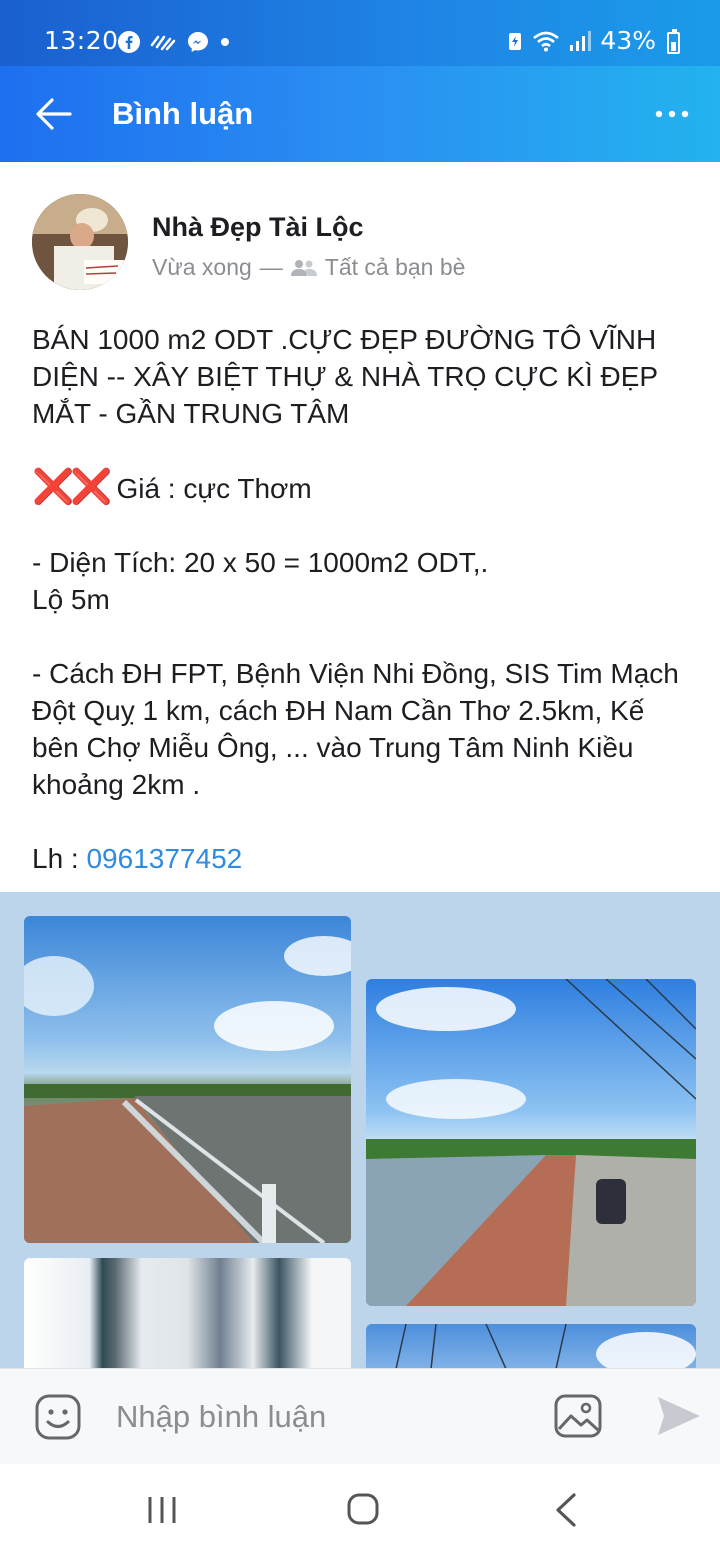 Image resolution: width=720 pixels, height=1560 pixels. What do you see at coordinates (202, 267) in the screenshot?
I see `post-time: Vừa xong` at bounding box center [202, 267].